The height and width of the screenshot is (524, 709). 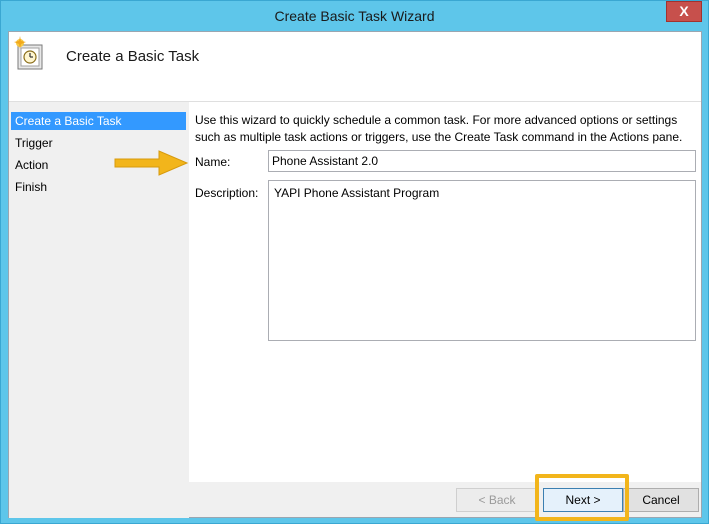 I want to click on close-button: X, so click(x=684, y=11).